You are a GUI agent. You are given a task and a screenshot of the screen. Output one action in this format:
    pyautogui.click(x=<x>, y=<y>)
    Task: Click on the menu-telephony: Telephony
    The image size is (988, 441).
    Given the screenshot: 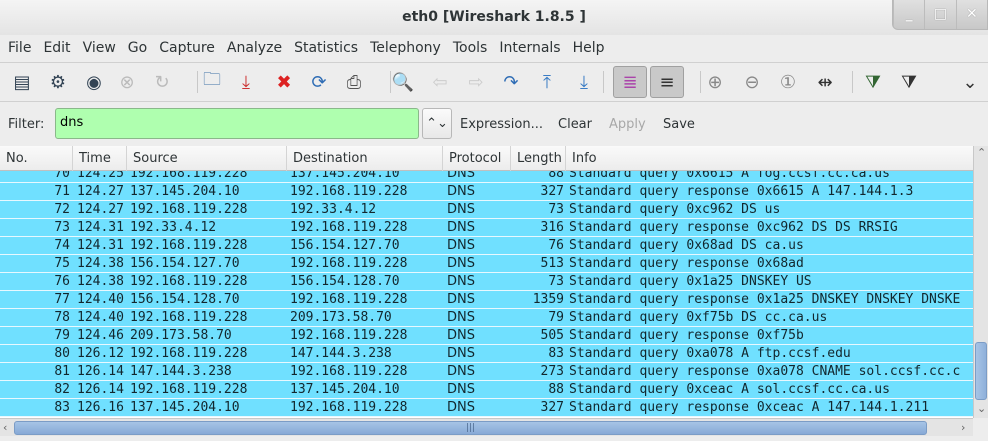 What is the action you would take?
    pyautogui.click(x=405, y=49)
    